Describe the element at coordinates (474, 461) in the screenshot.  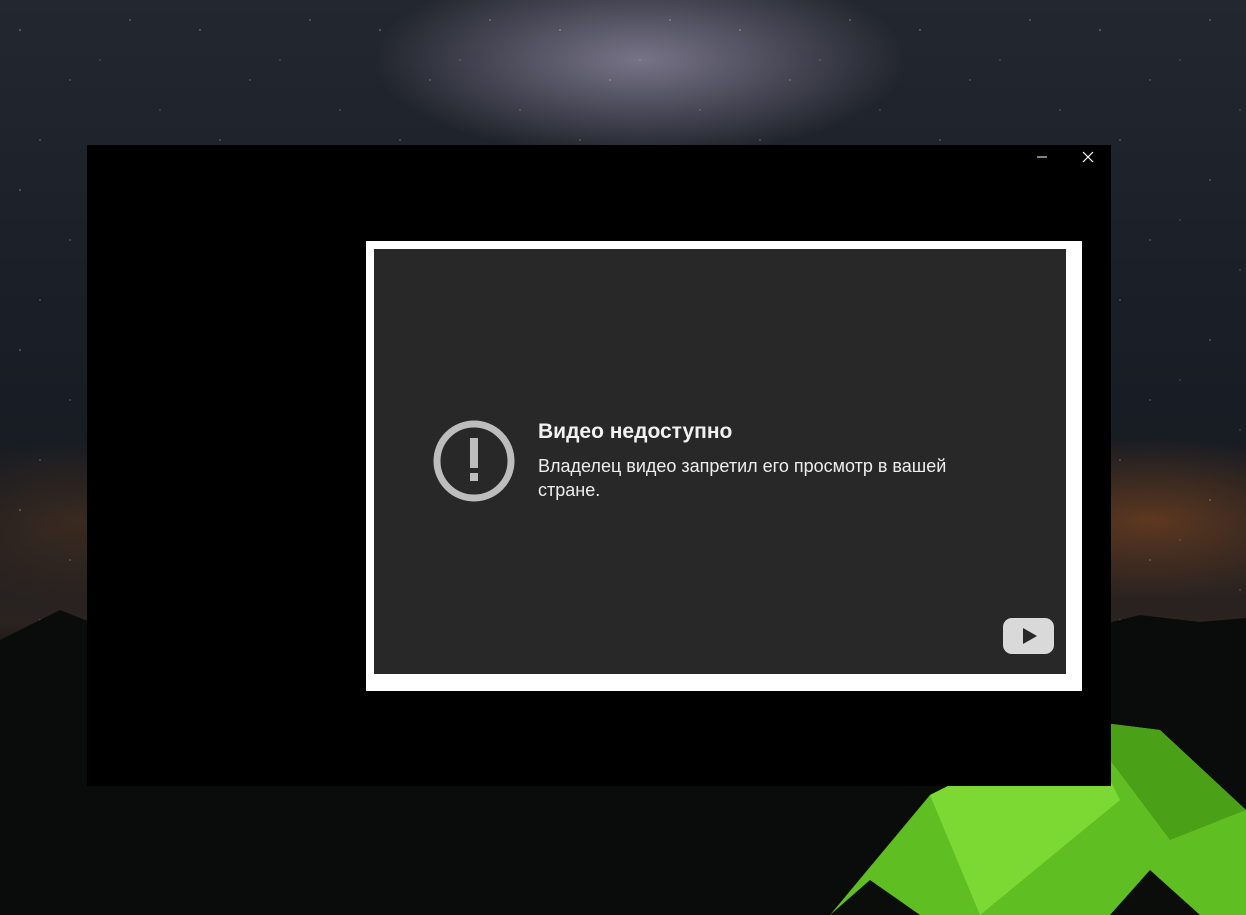
I see `alert-circle-icon` at that location.